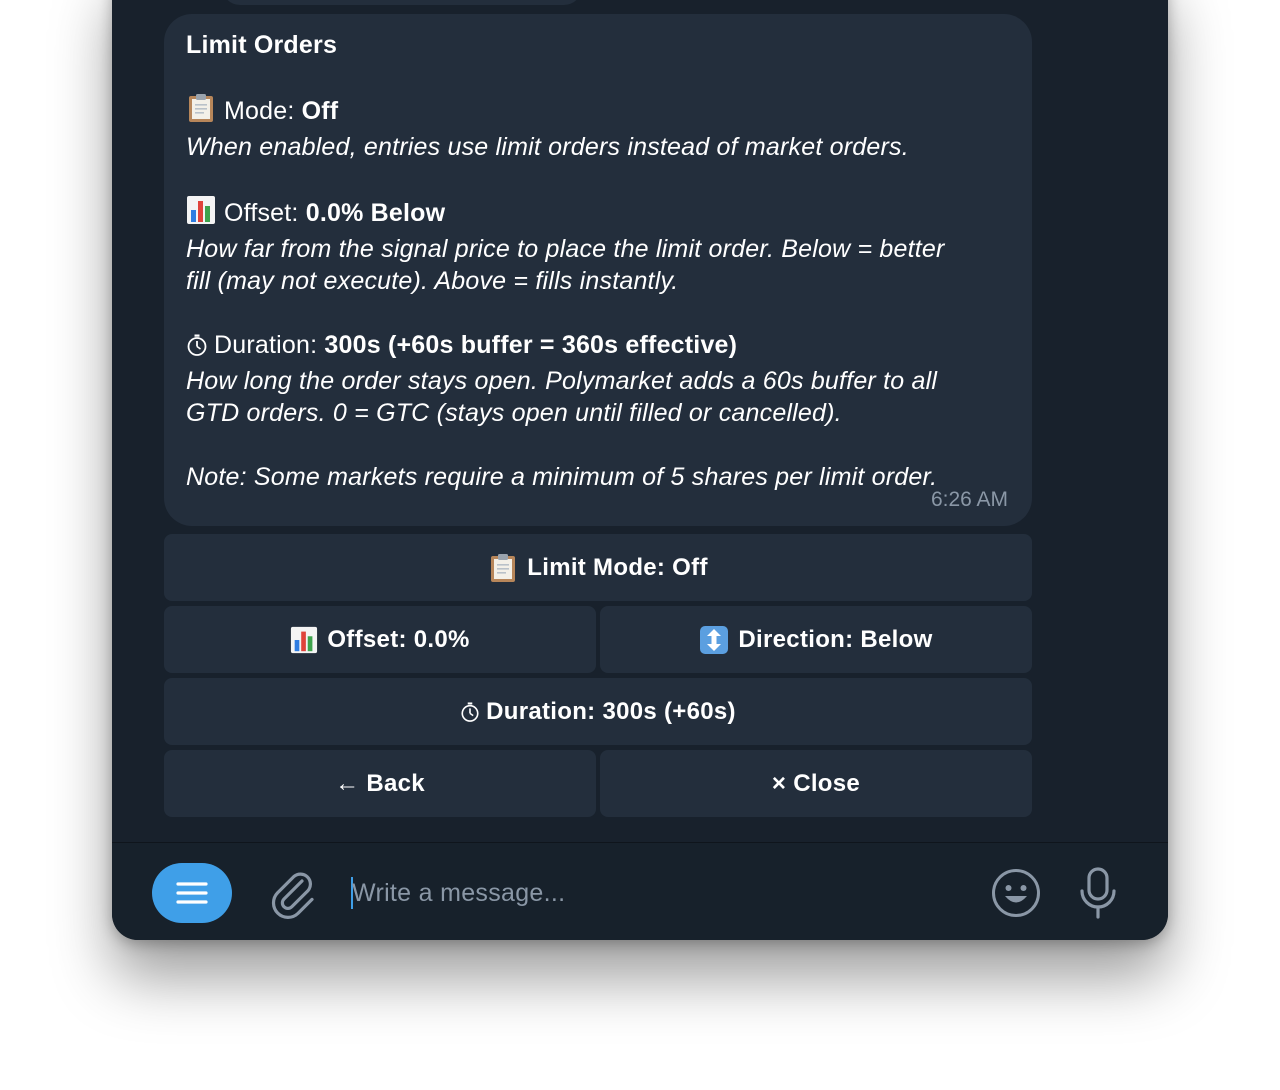 The height and width of the screenshot is (1090, 1280). What do you see at coordinates (269, 345) in the screenshot?
I see `duration-label: Duration:` at bounding box center [269, 345].